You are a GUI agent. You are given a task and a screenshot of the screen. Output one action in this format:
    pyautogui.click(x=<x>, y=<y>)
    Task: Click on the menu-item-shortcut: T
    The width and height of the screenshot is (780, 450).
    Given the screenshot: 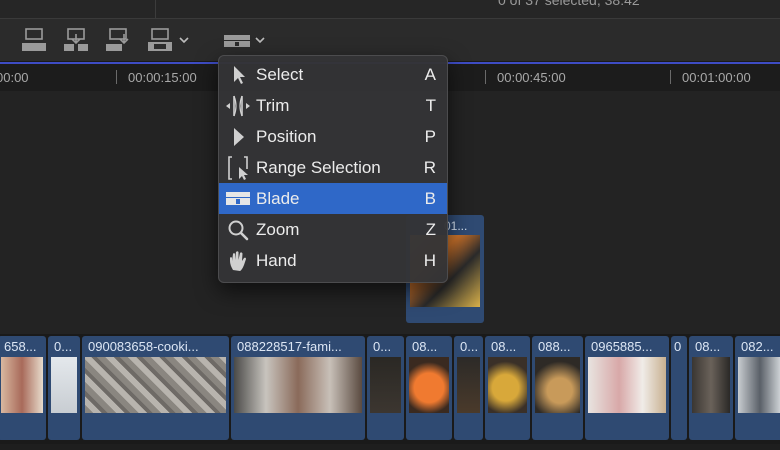 What is the action you would take?
    pyautogui.click(x=430, y=105)
    